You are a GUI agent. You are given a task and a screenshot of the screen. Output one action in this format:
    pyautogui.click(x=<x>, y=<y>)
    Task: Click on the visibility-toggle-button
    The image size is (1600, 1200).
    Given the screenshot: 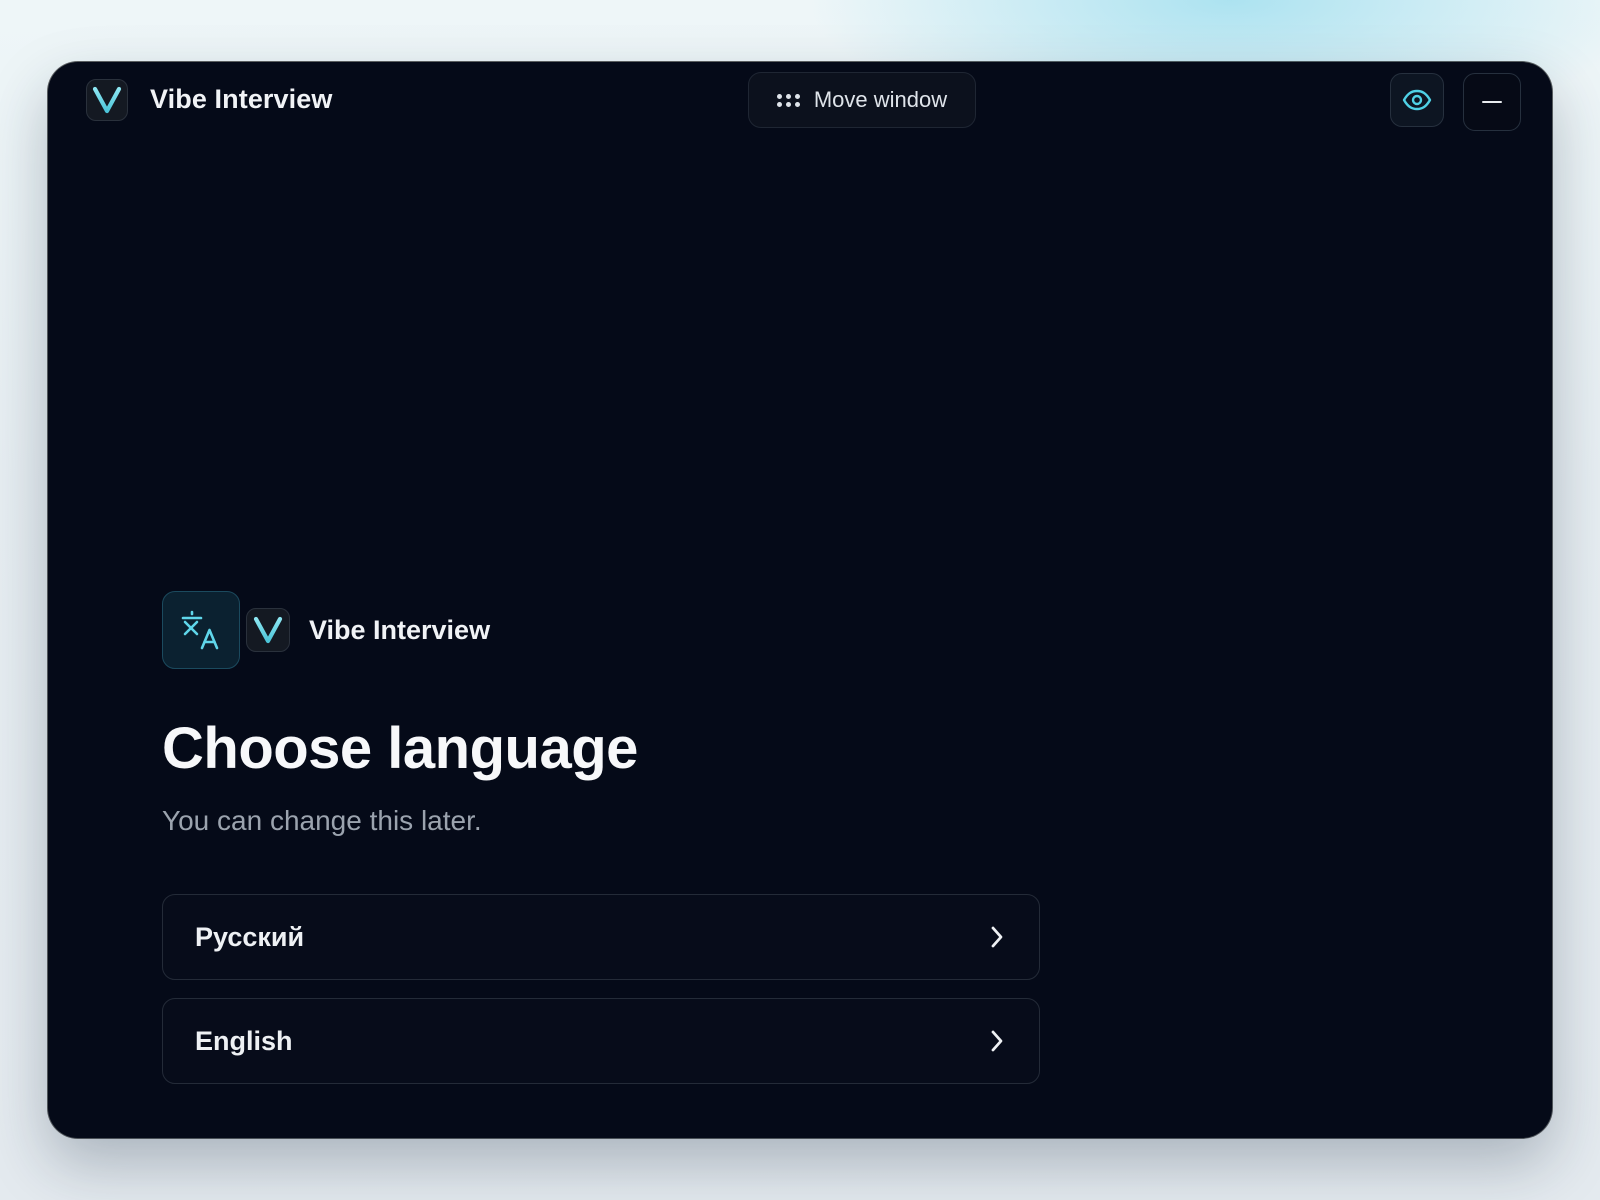 What is the action you would take?
    pyautogui.click(x=1417, y=100)
    